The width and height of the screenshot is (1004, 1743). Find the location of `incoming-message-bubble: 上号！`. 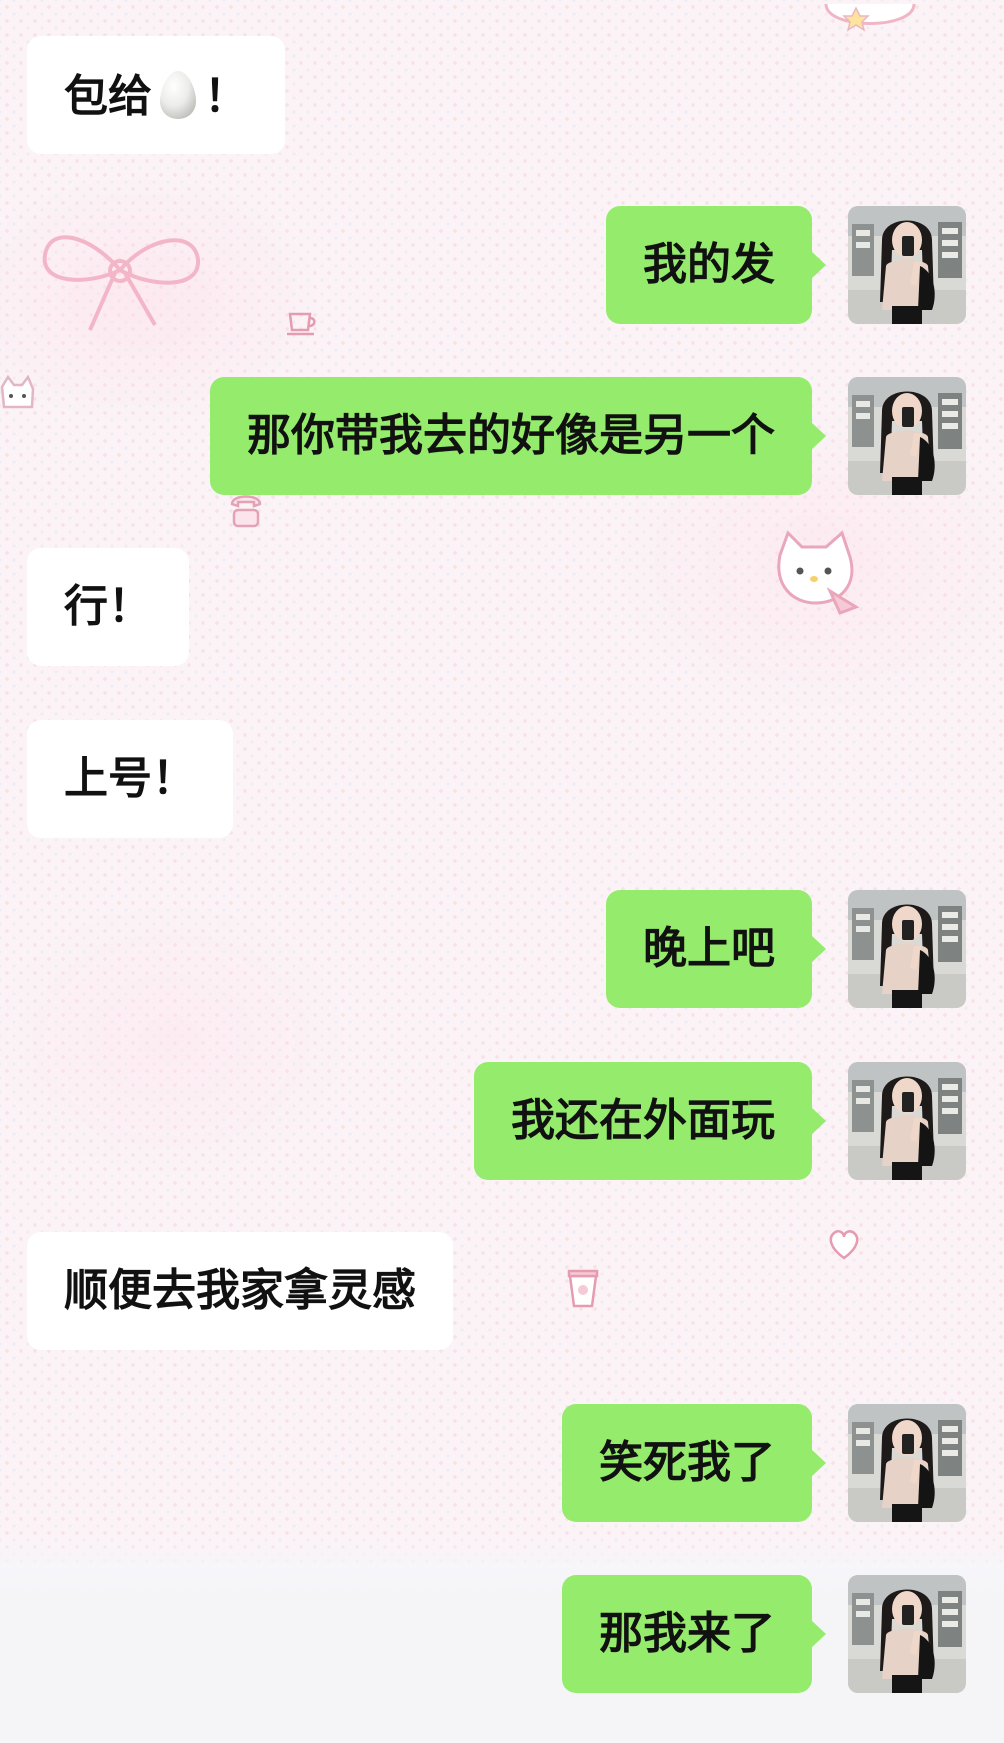

incoming-message-bubble: 上号！ is located at coordinates (130, 779).